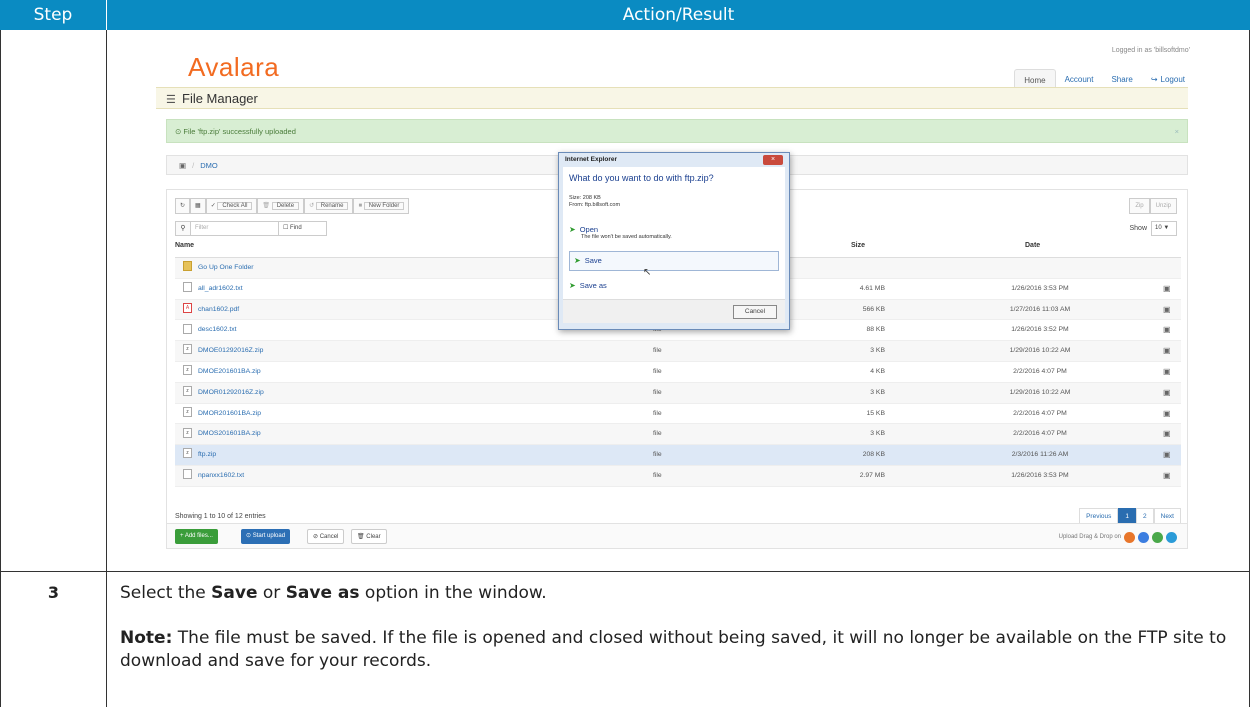  What do you see at coordinates (146, 638) in the screenshot?
I see `note-label: Note:` at bounding box center [146, 638].